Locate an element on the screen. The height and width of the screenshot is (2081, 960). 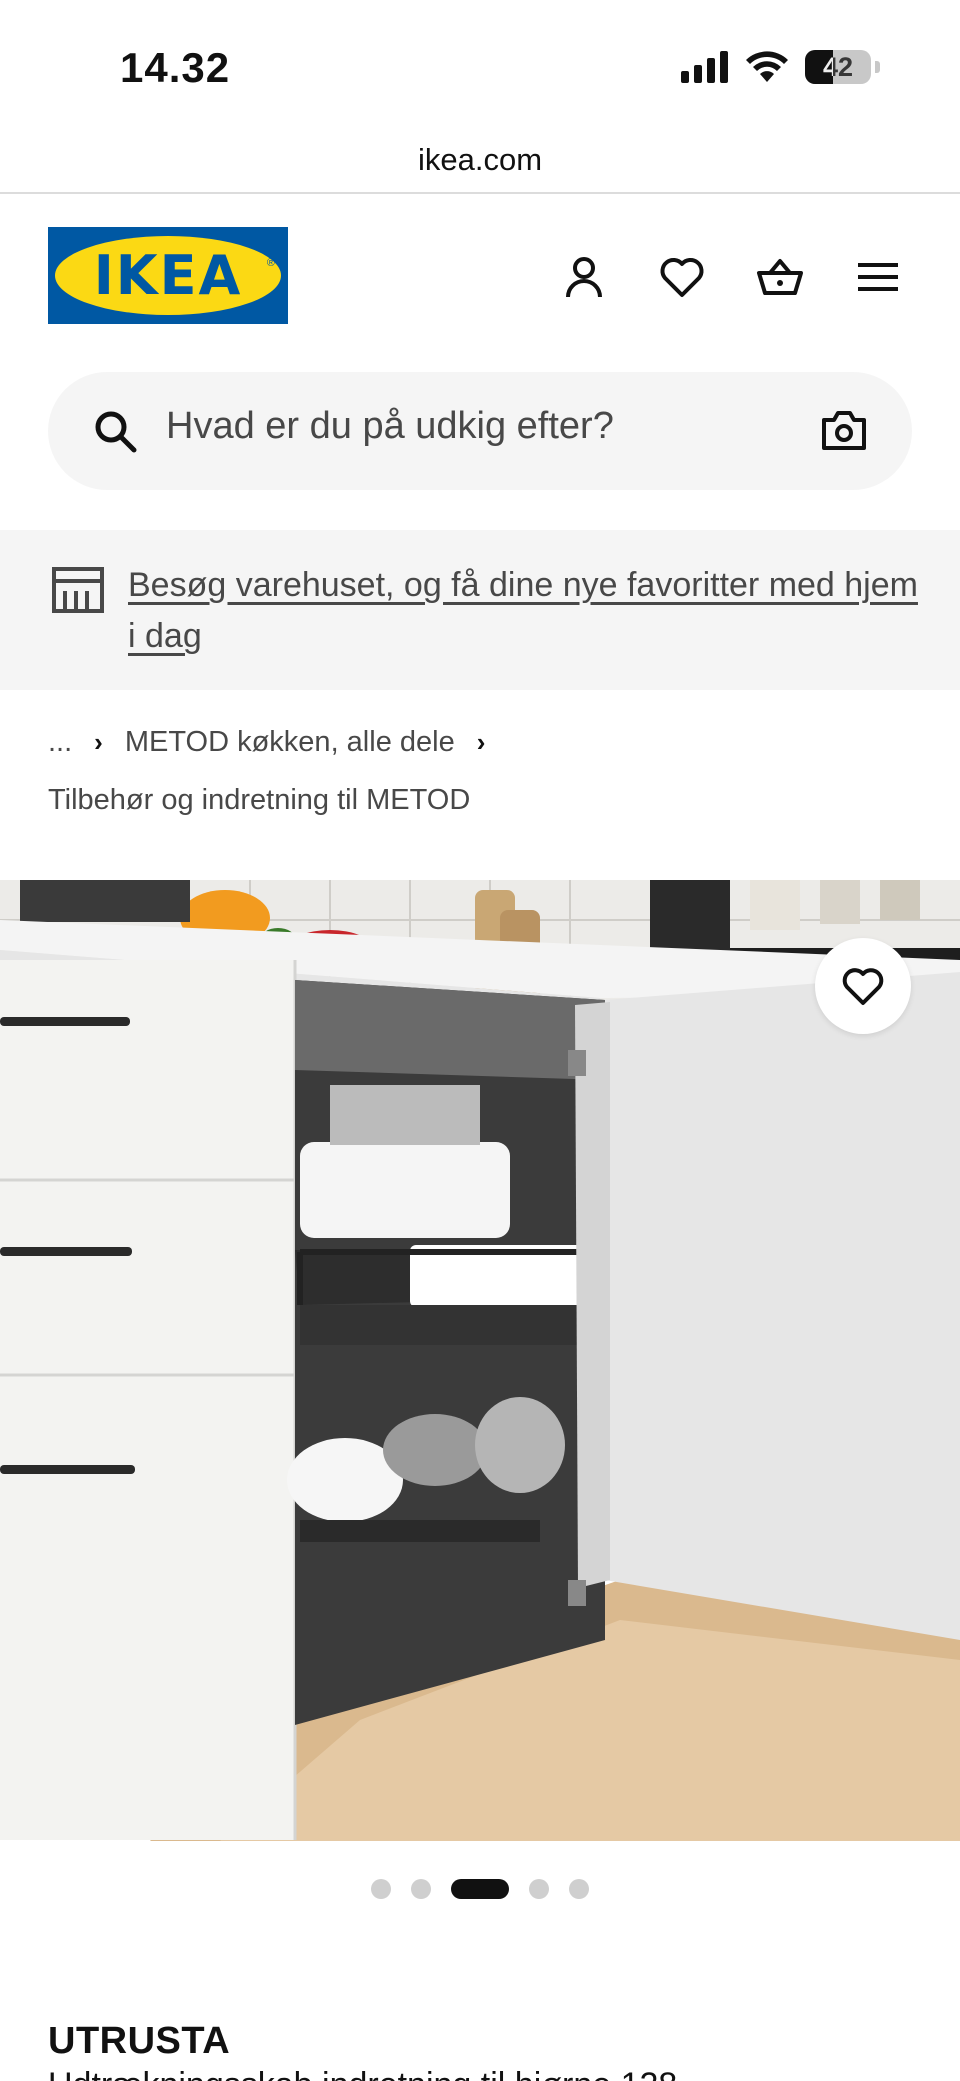
add-to-favorites-button is located at coordinates (863, 986).